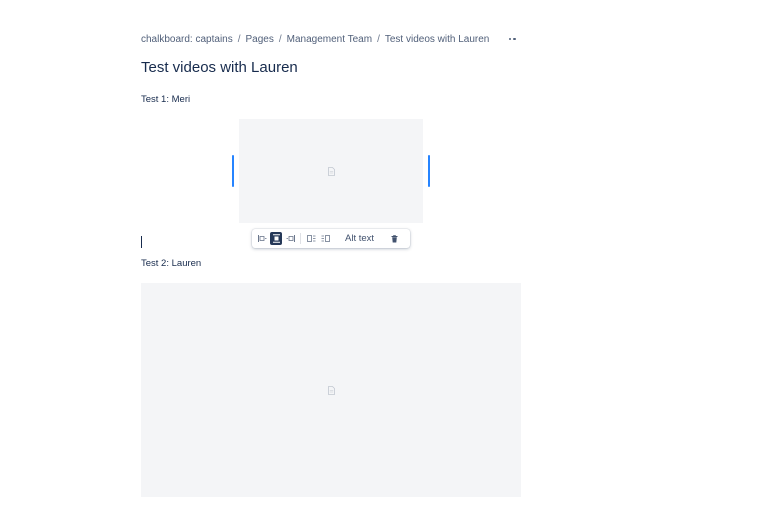  What do you see at coordinates (171, 263) in the screenshot?
I see `paragraph-test-2: Test 2: Lauren` at bounding box center [171, 263].